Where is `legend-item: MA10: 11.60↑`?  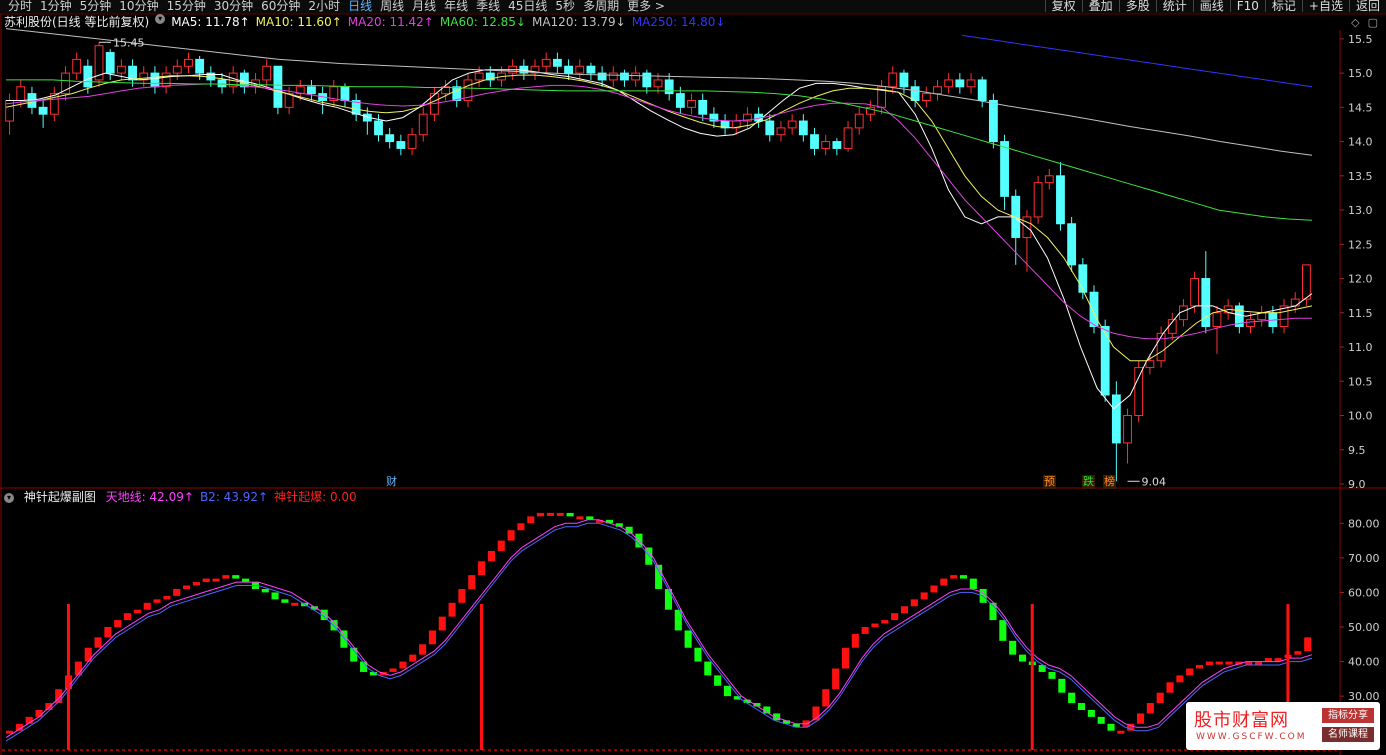 legend-item: MA10: 11.60↑ is located at coordinates (298, 22).